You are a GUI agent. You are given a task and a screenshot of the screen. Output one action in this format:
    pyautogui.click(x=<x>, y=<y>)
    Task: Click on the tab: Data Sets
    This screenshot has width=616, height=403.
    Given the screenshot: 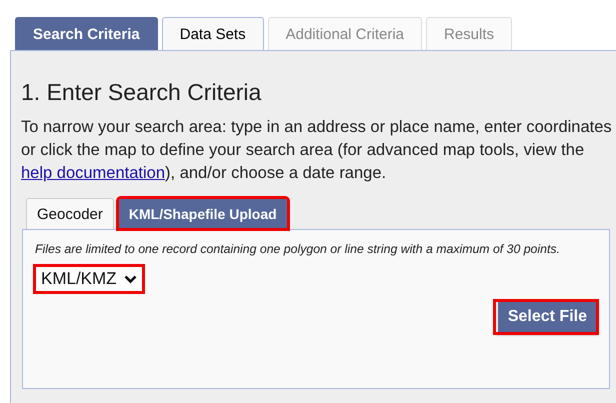 What is the action you would take?
    pyautogui.click(x=213, y=33)
    